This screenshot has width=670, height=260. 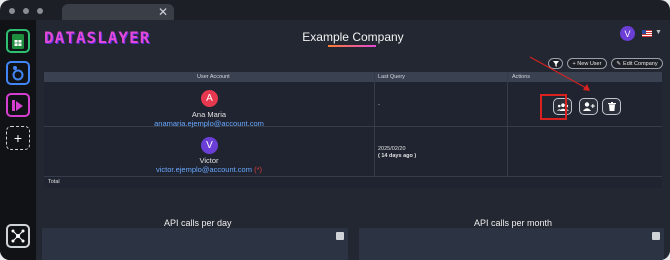 I want to click on row-user-name: Ana Maria, so click(x=209, y=114).